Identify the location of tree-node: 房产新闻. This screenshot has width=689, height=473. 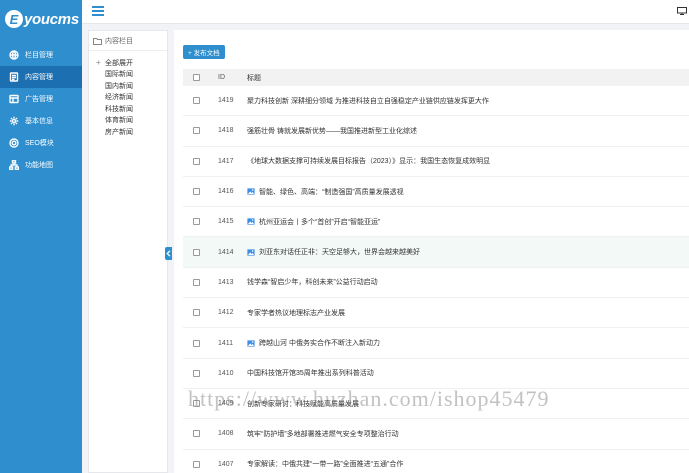
(128, 132).